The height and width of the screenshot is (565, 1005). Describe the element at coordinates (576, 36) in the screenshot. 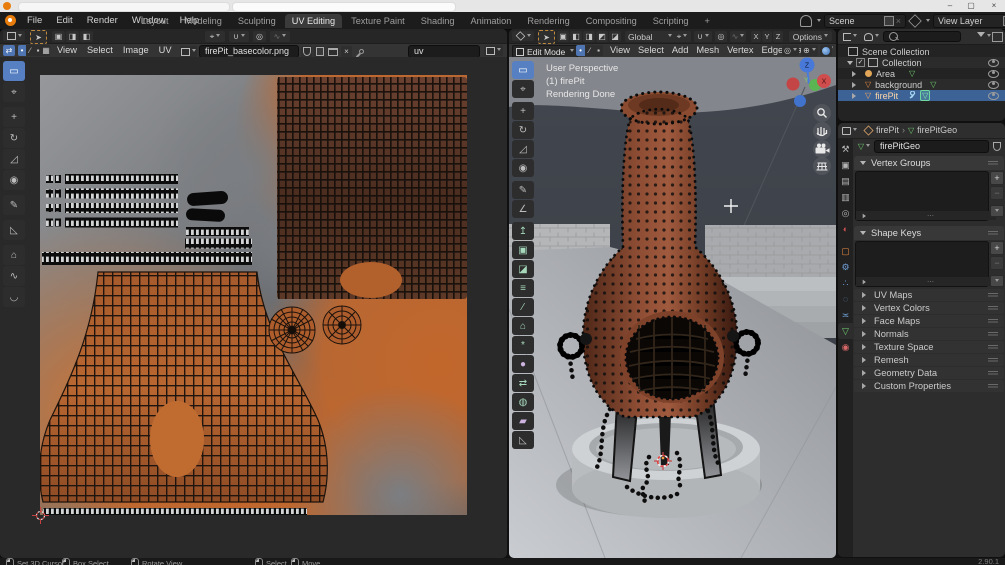

I see `v3d-tool-option-icon: ◧` at that location.